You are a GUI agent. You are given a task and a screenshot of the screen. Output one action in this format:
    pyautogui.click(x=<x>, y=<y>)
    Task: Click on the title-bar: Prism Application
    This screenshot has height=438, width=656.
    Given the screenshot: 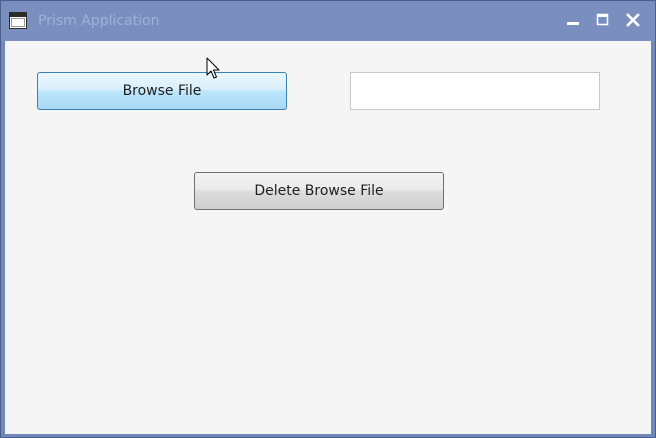 What is the action you would take?
    pyautogui.click(x=328, y=21)
    